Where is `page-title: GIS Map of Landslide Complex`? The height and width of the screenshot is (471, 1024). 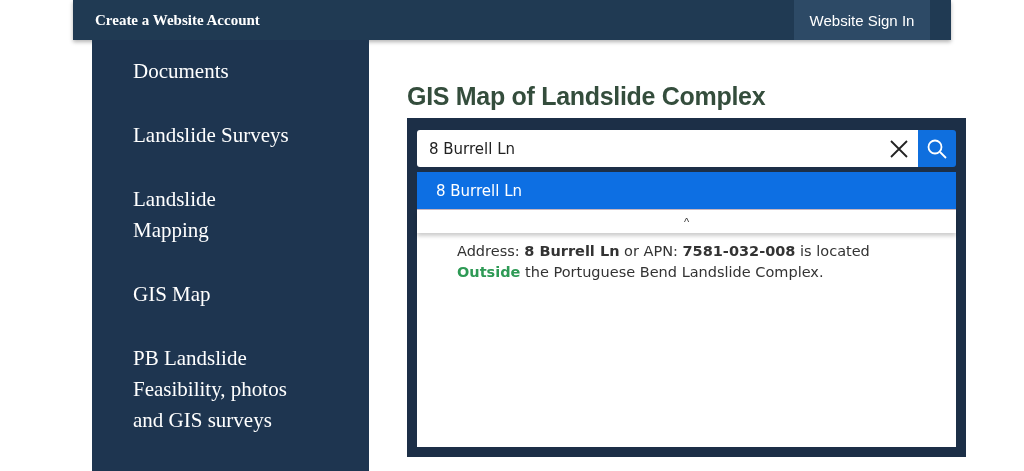 page-title: GIS Map of Landslide Complex is located at coordinates (587, 96).